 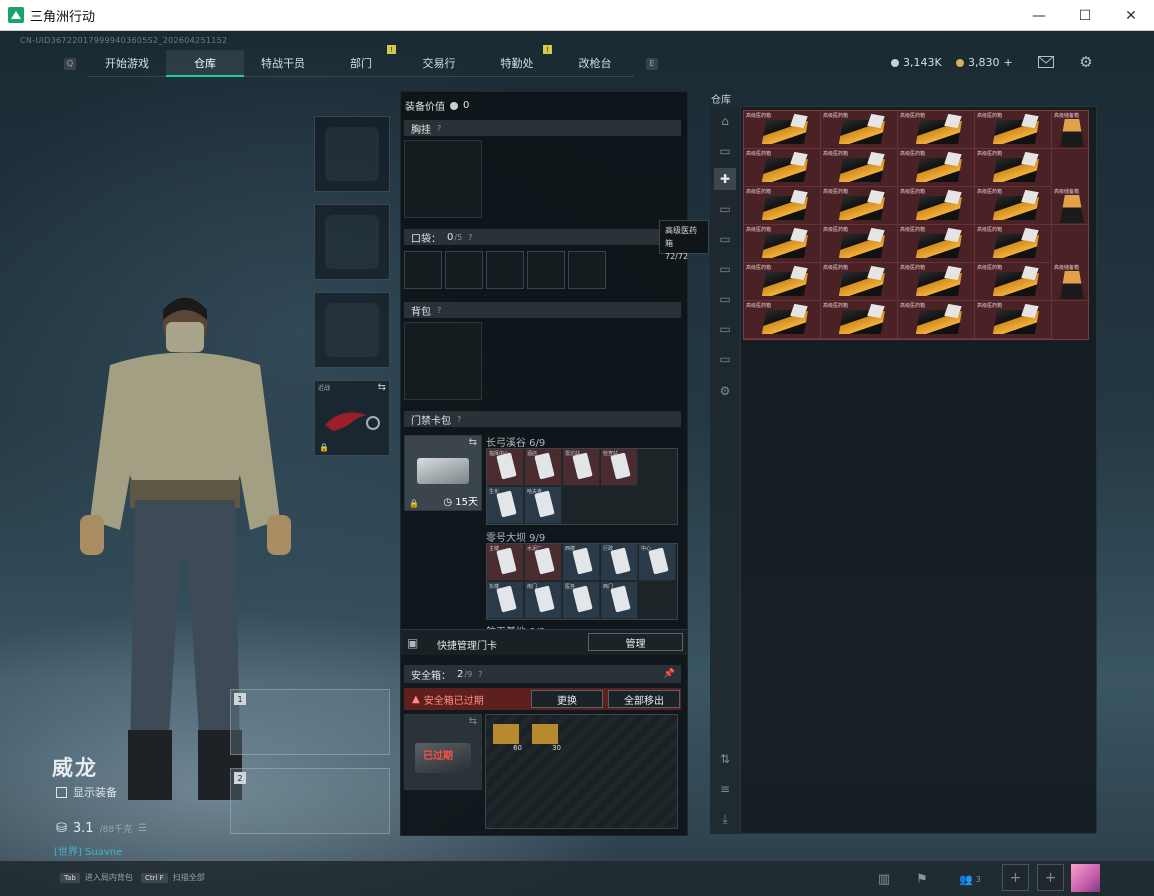 What do you see at coordinates (725, 819) in the screenshot?
I see `stash-expand-button: ⤓` at bounding box center [725, 819].